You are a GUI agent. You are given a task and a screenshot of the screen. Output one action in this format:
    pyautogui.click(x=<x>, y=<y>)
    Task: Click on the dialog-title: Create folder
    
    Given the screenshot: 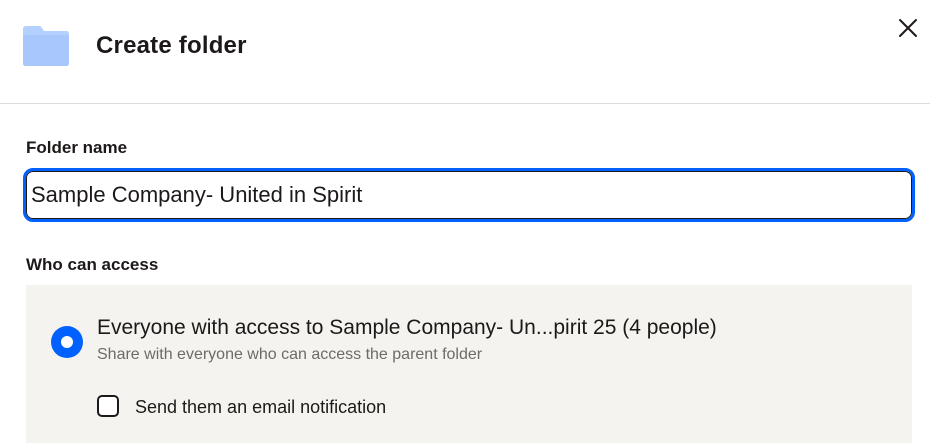 What is the action you would take?
    pyautogui.click(x=171, y=45)
    